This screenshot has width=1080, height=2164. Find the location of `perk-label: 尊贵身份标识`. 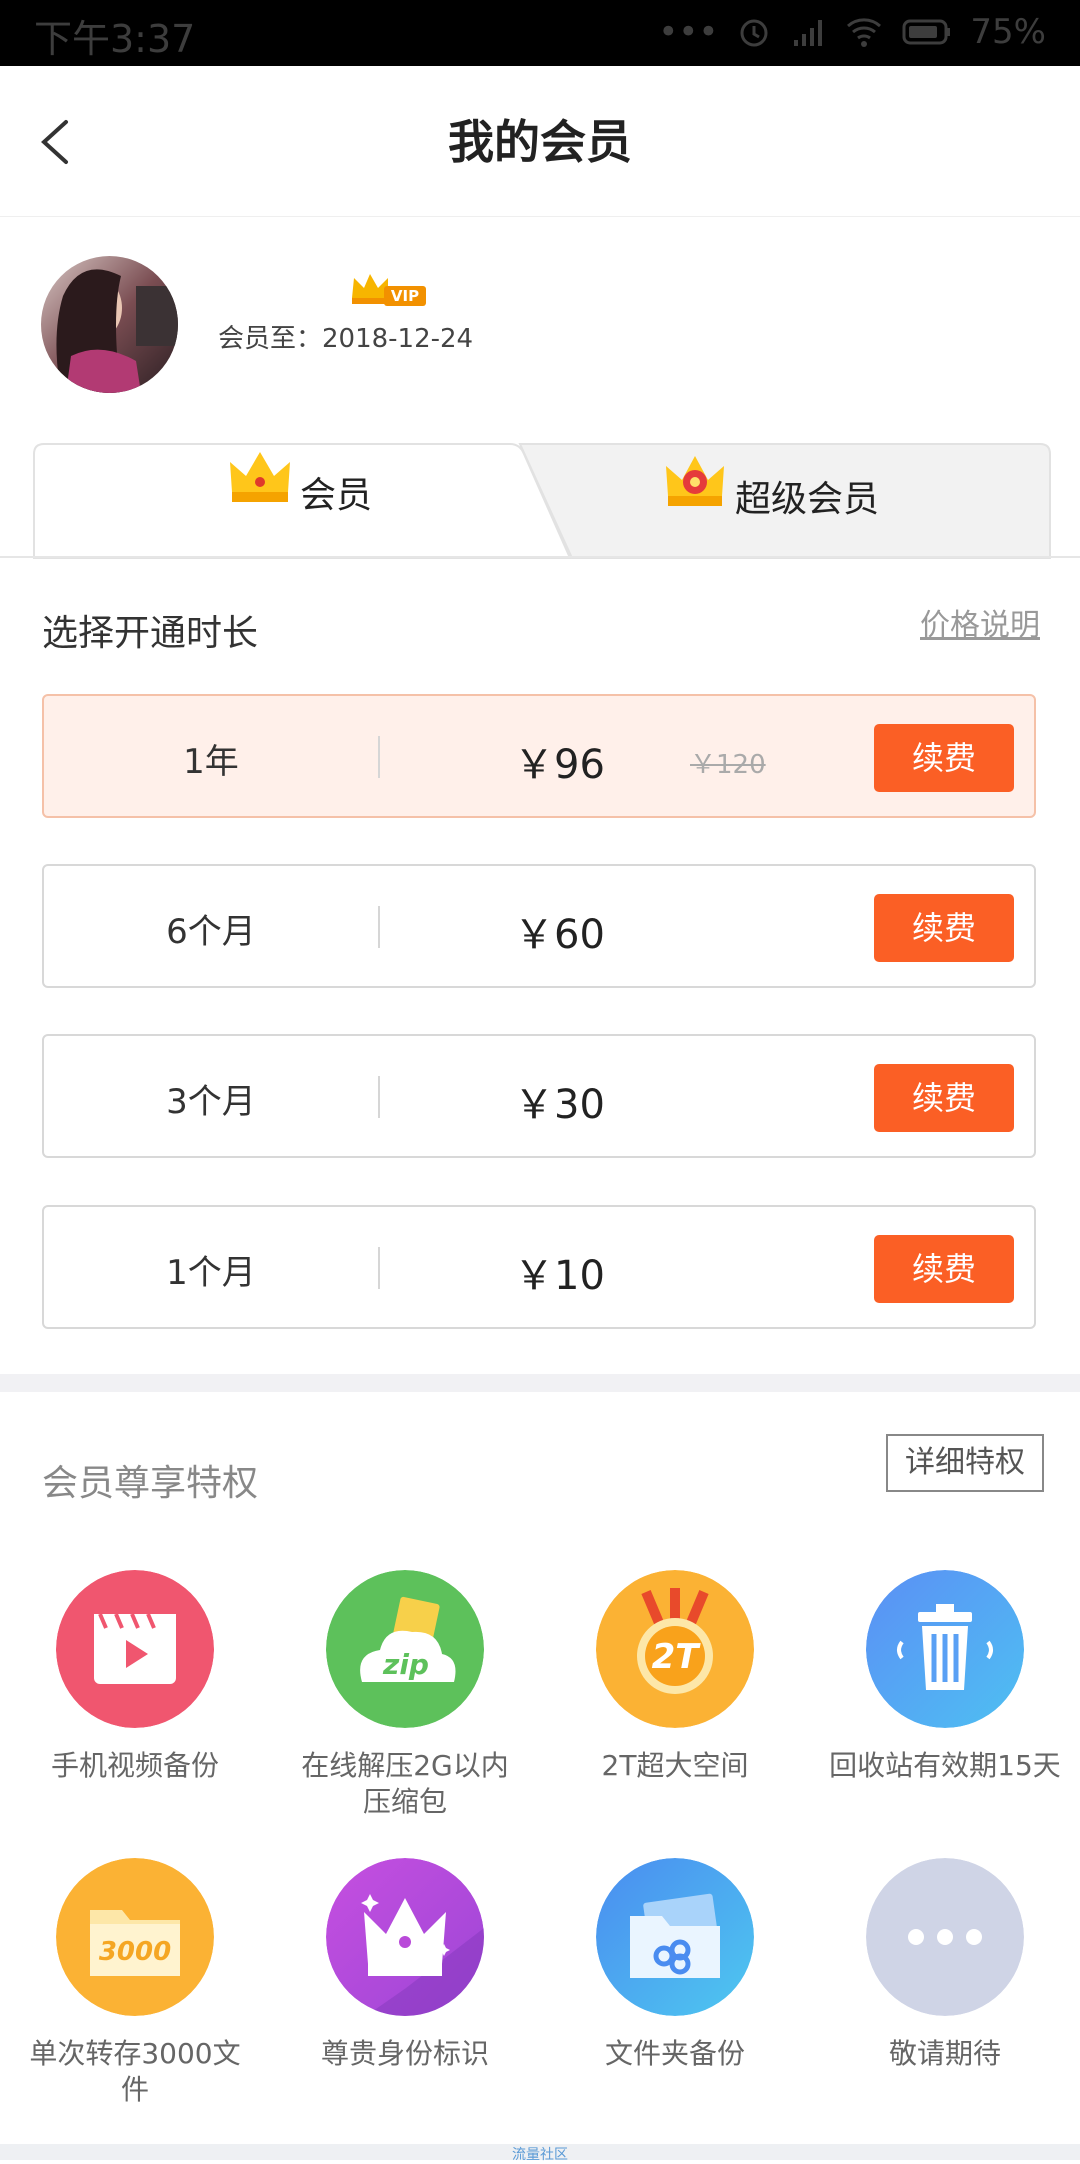

perk-label: 尊贵身份标识 is located at coordinates (404, 2053).